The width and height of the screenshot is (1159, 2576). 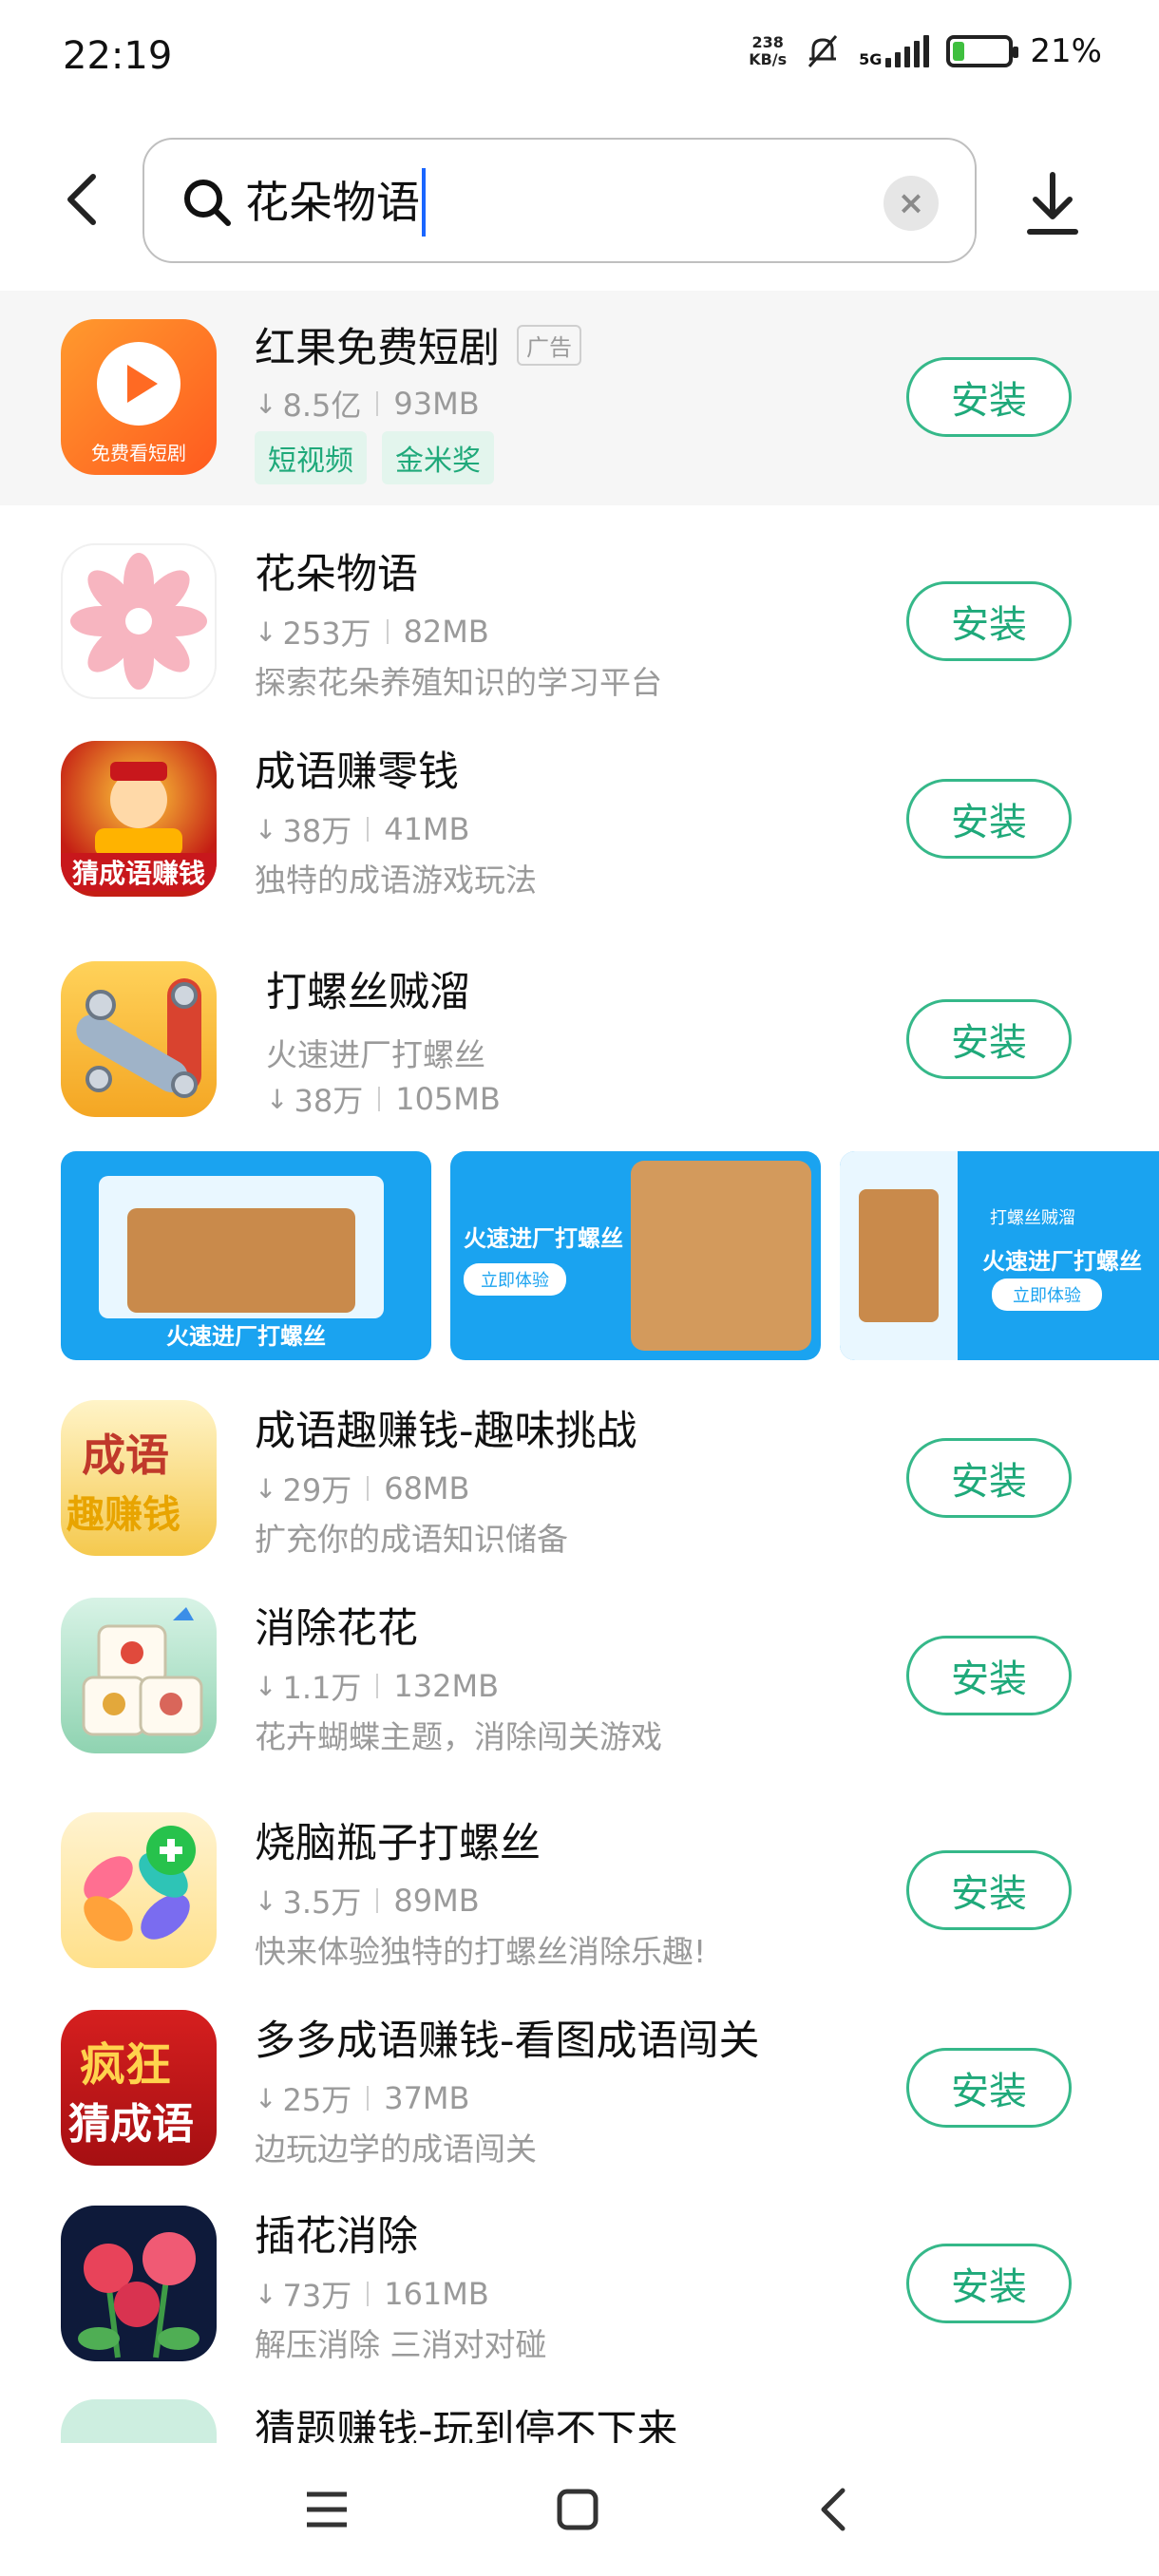 What do you see at coordinates (396, 880) in the screenshot?
I see `app-desc: 独特的成语游戏玩法` at bounding box center [396, 880].